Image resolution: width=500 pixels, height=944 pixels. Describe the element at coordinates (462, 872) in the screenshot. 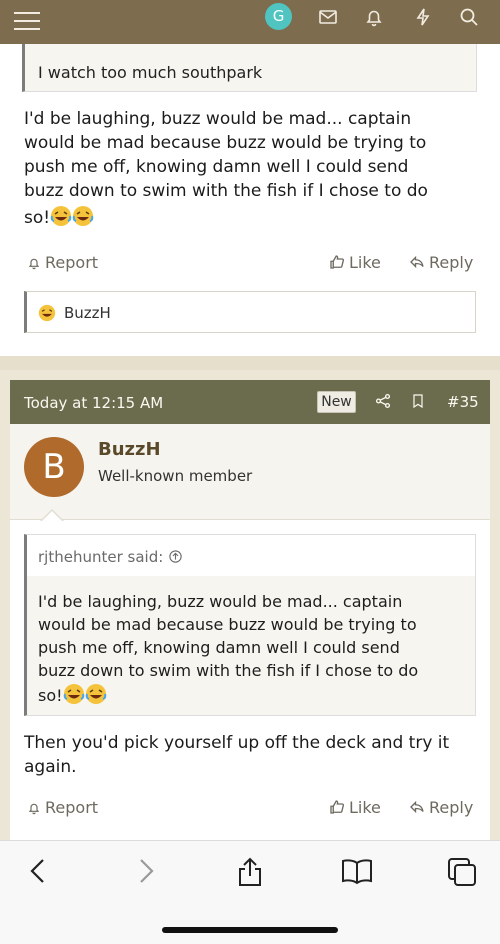

I see `tabs-icon` at that location.